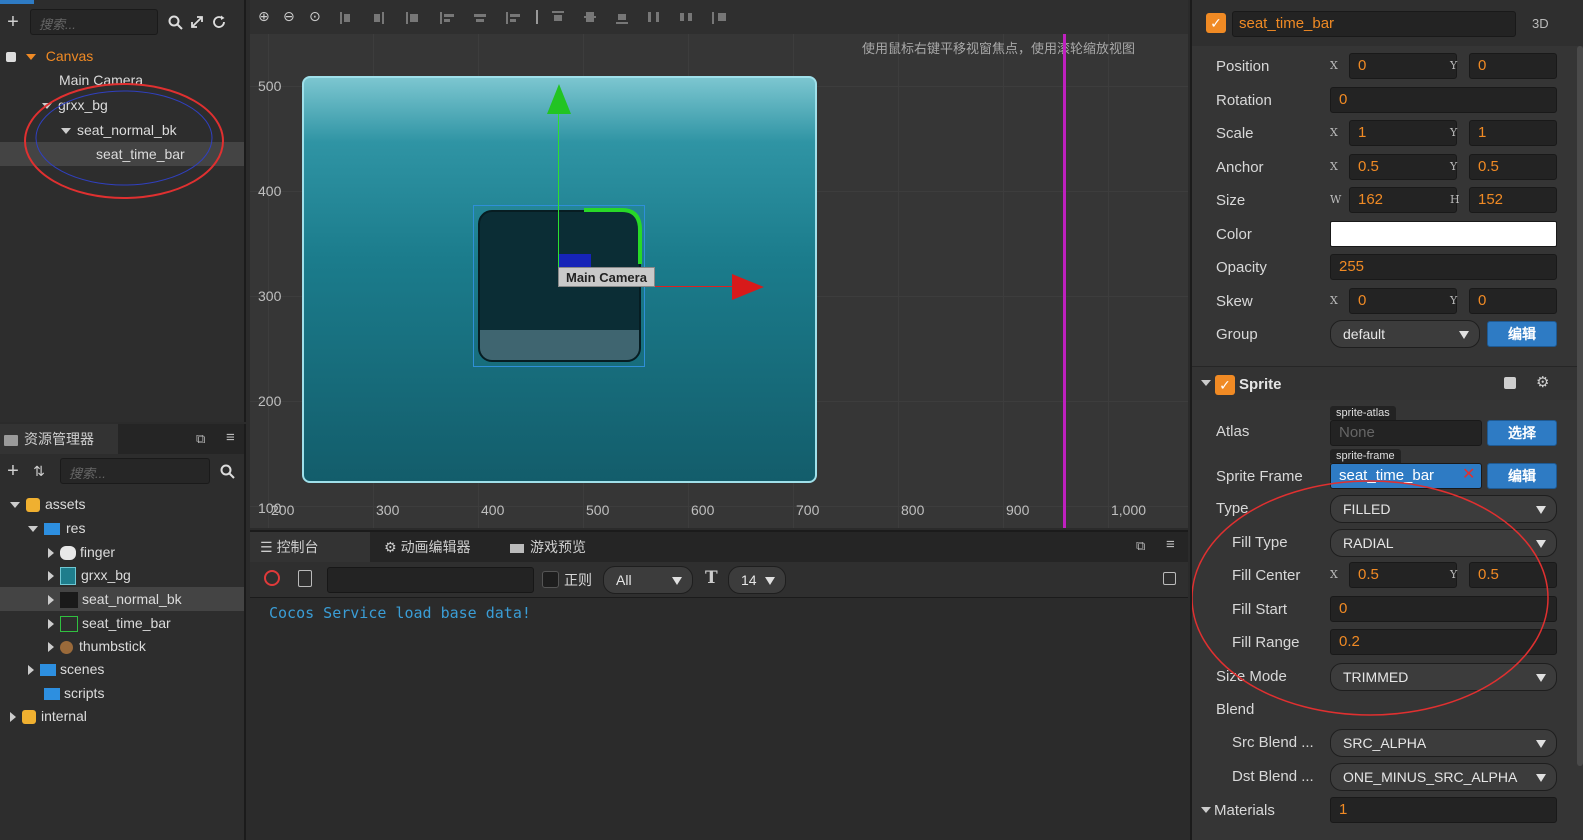 The height and width of the screenshot is (840, 1583). I want to click on sort-icon: ⇅, so click(39, 471).